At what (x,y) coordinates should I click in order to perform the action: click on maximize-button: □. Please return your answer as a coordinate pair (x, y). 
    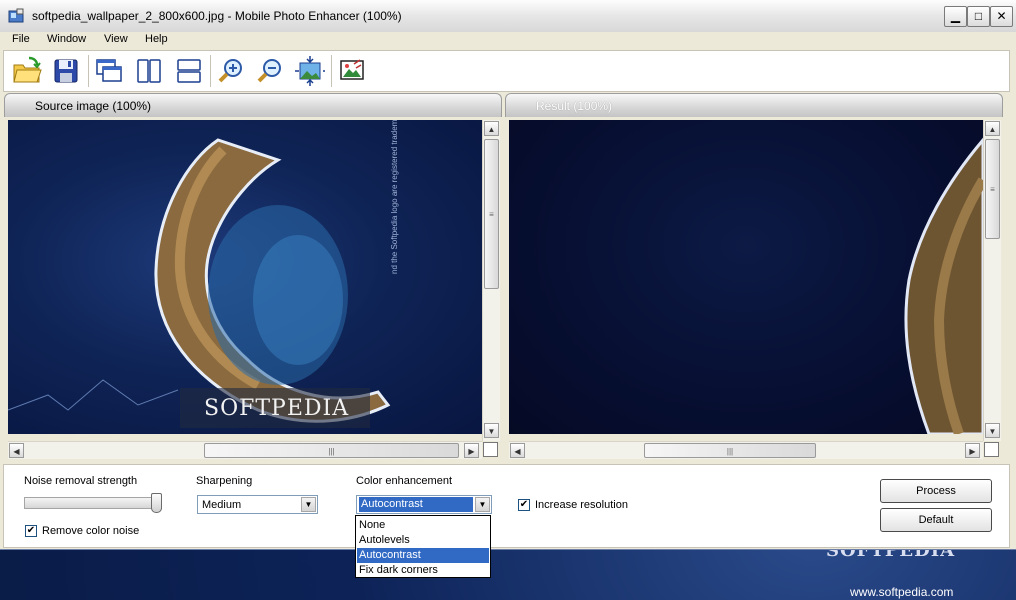
    Looking at the image, I should click on (978, 16).